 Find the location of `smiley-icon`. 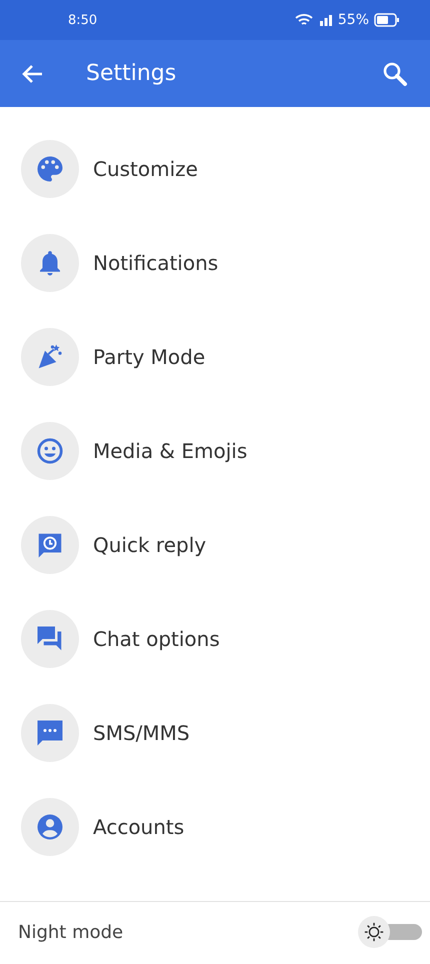

smiley-icon is located at coordinates (50, 451).